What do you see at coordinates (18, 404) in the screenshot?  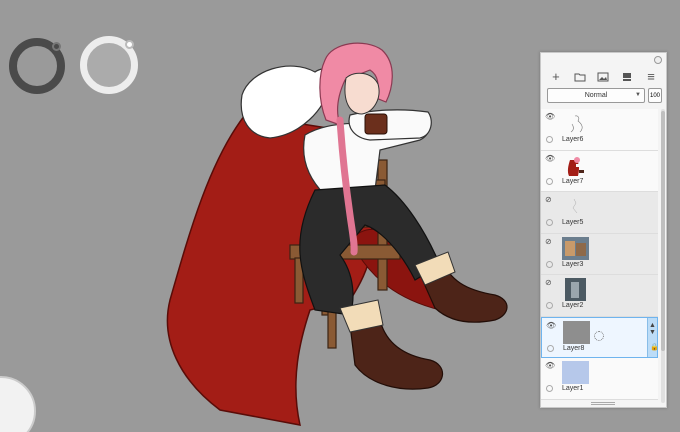 I see `quick-menu-wheel` at bounding box center [18, 404].